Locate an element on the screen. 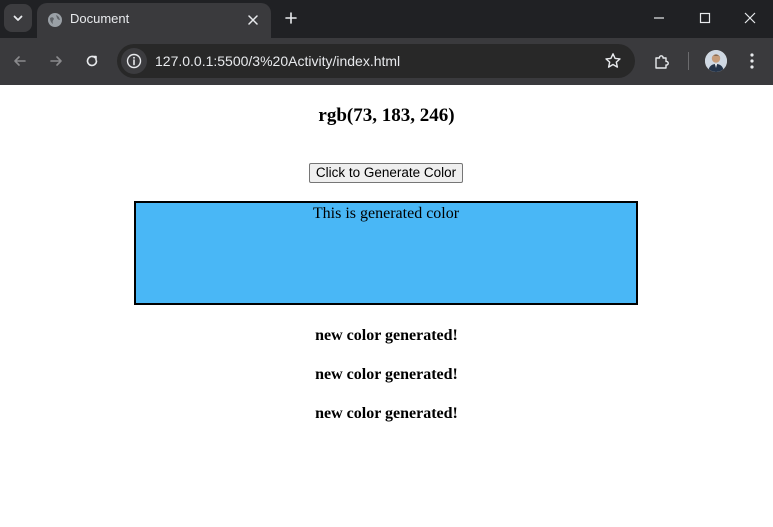 Image resolution: width=773 pixels, height=527 pixels. maximize-button is located at coordinates (705, 18).